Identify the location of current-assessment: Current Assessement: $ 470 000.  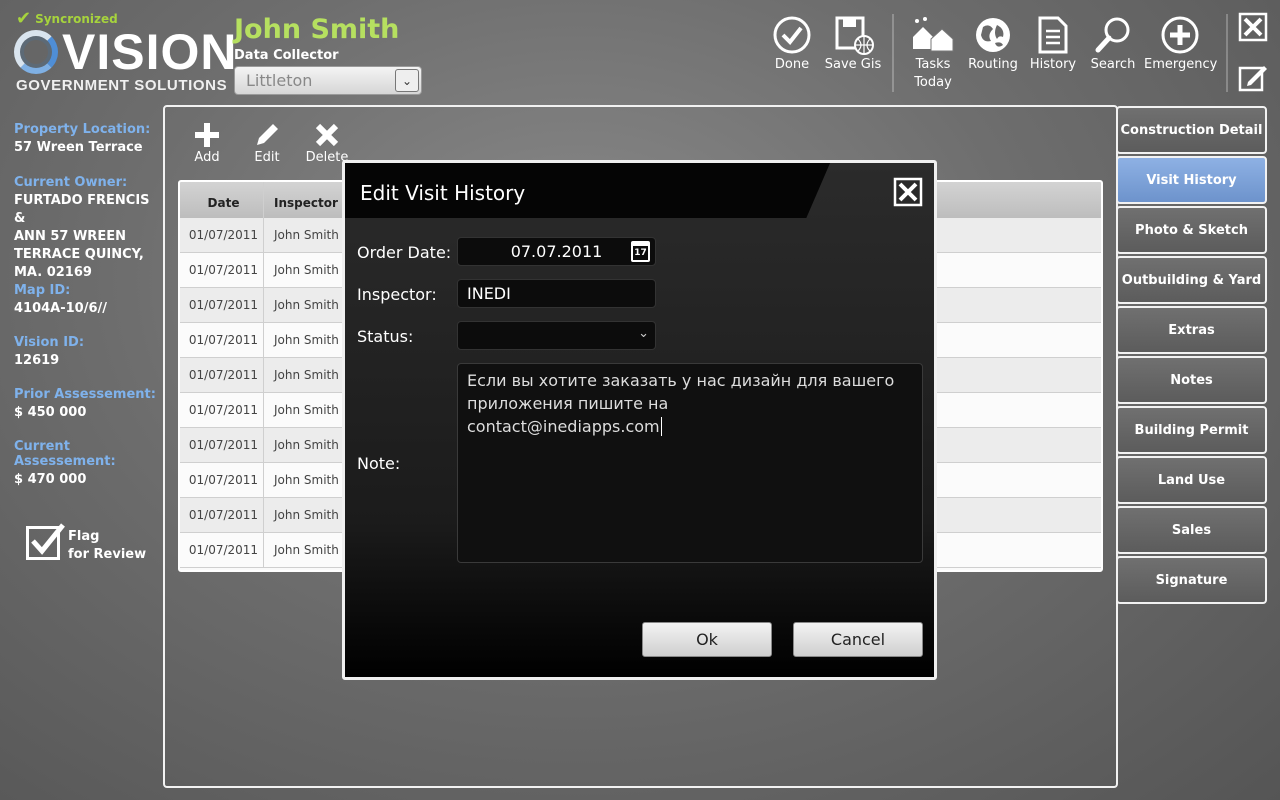
(88, 464).